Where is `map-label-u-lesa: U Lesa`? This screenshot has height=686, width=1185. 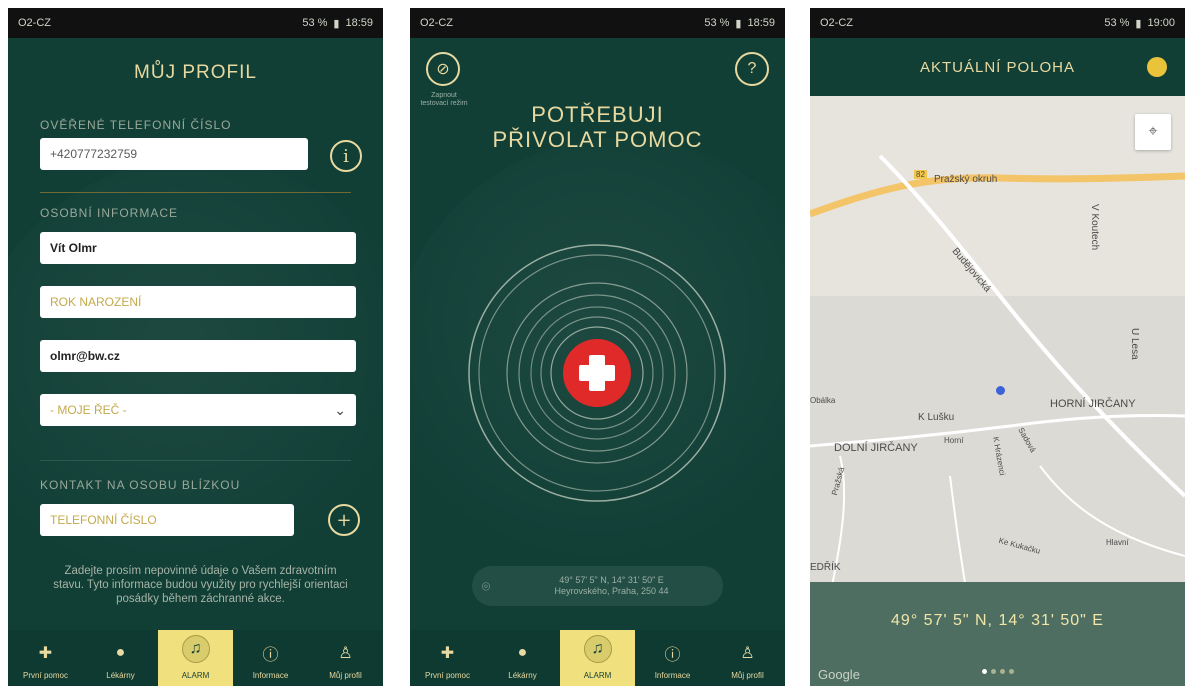
map-label-u-lesa: U Lesa is located at coordinates (1134, 344).